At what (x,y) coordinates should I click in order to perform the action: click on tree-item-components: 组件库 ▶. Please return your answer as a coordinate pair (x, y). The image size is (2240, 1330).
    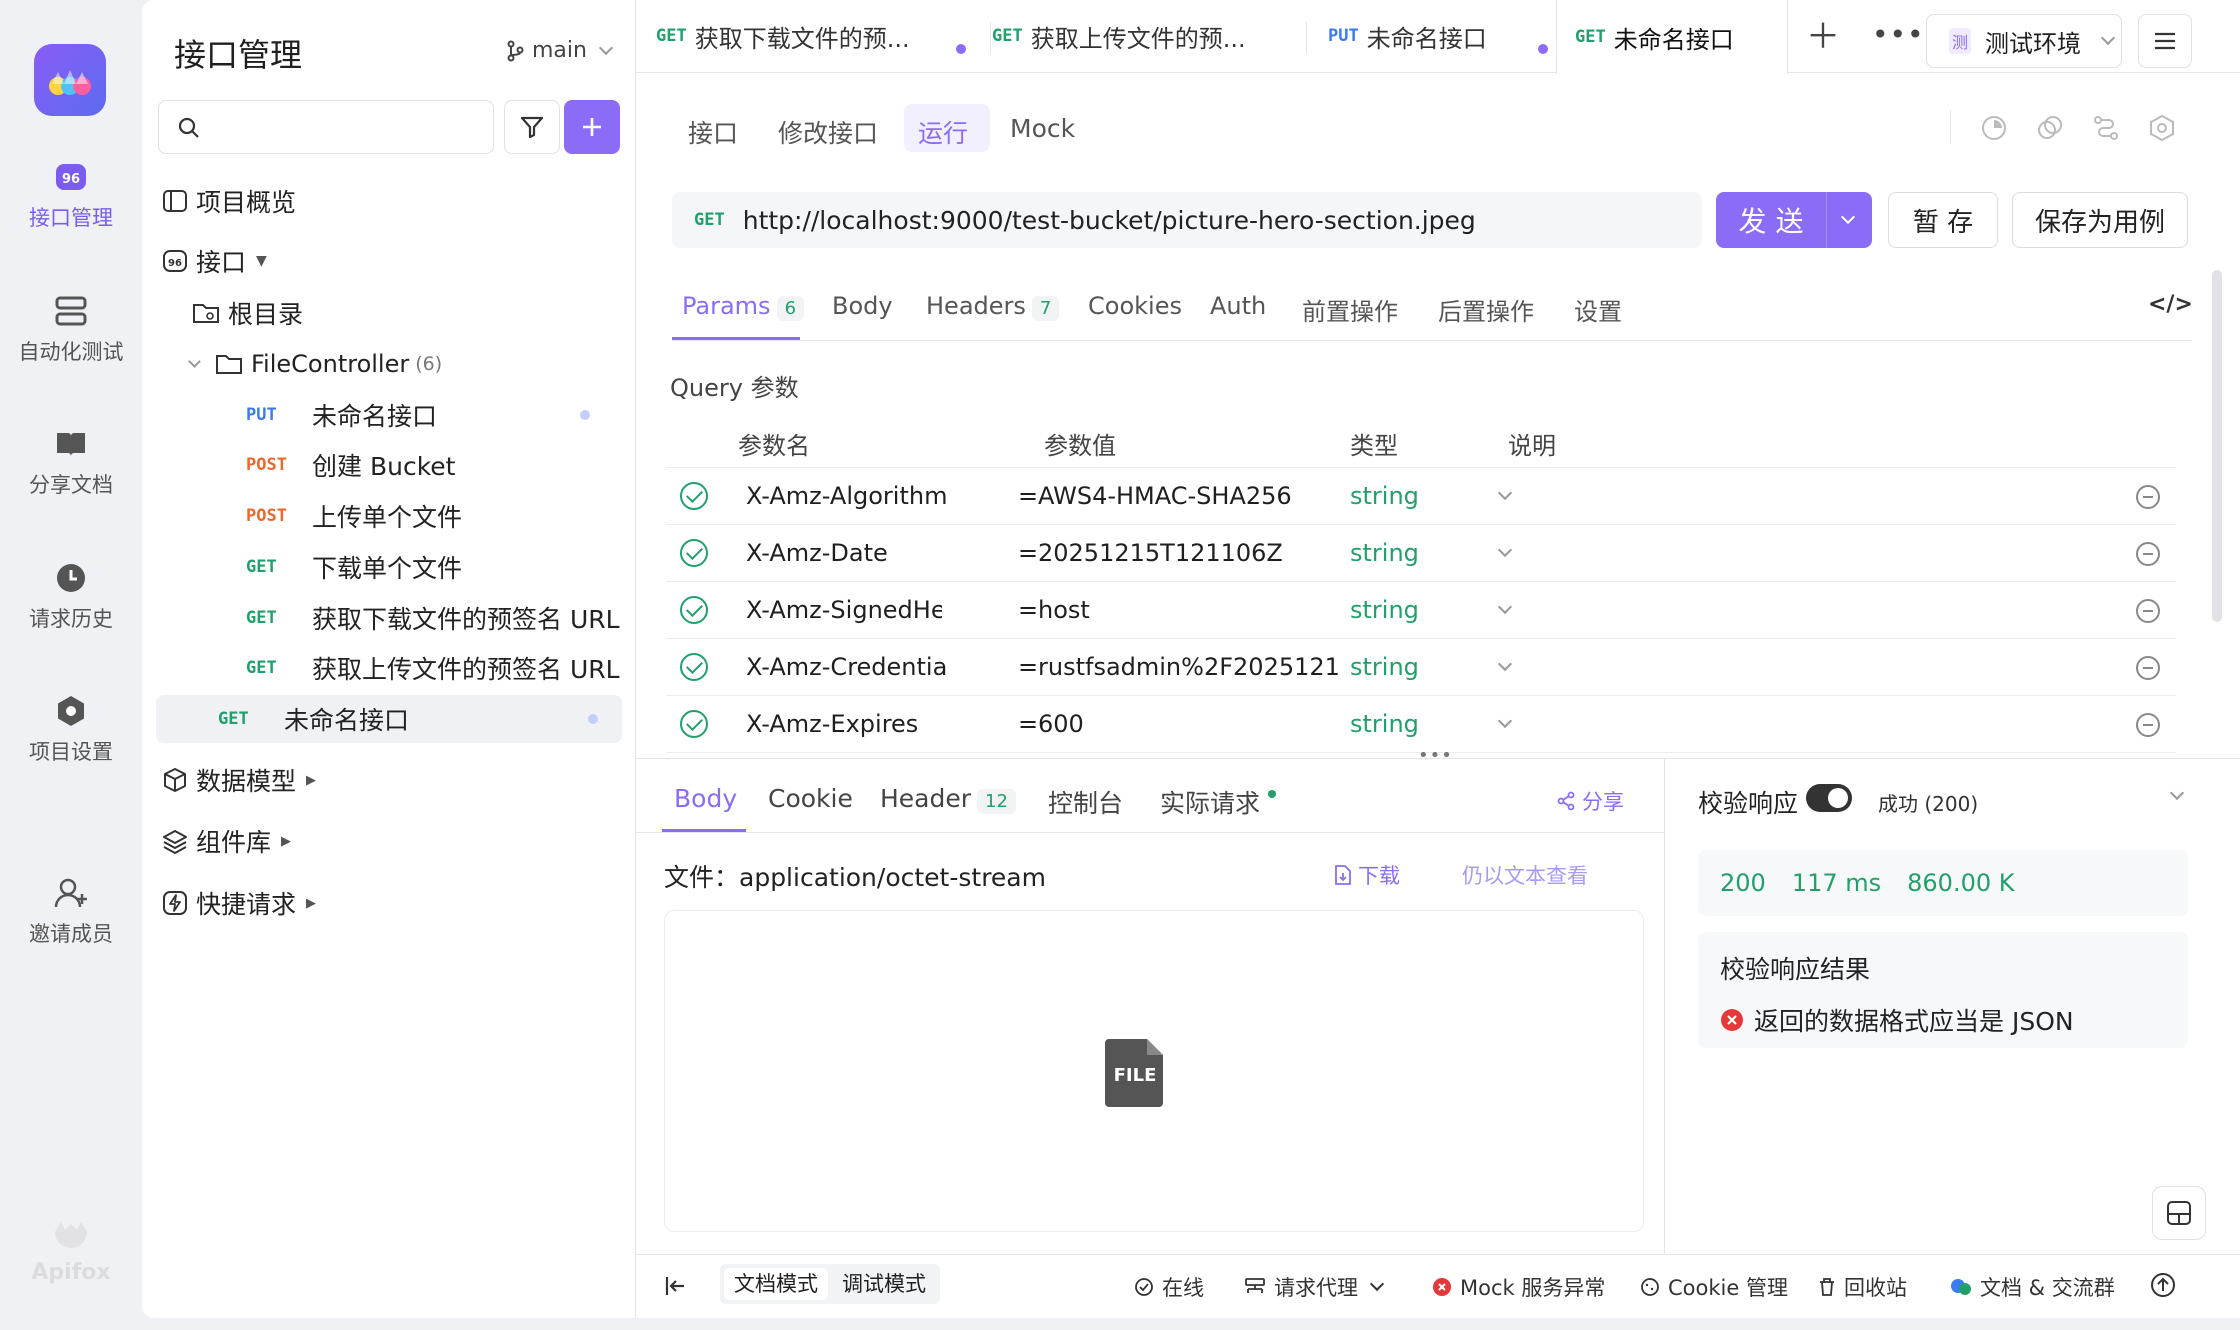
    Looking at the image, I should click on (226, 841).